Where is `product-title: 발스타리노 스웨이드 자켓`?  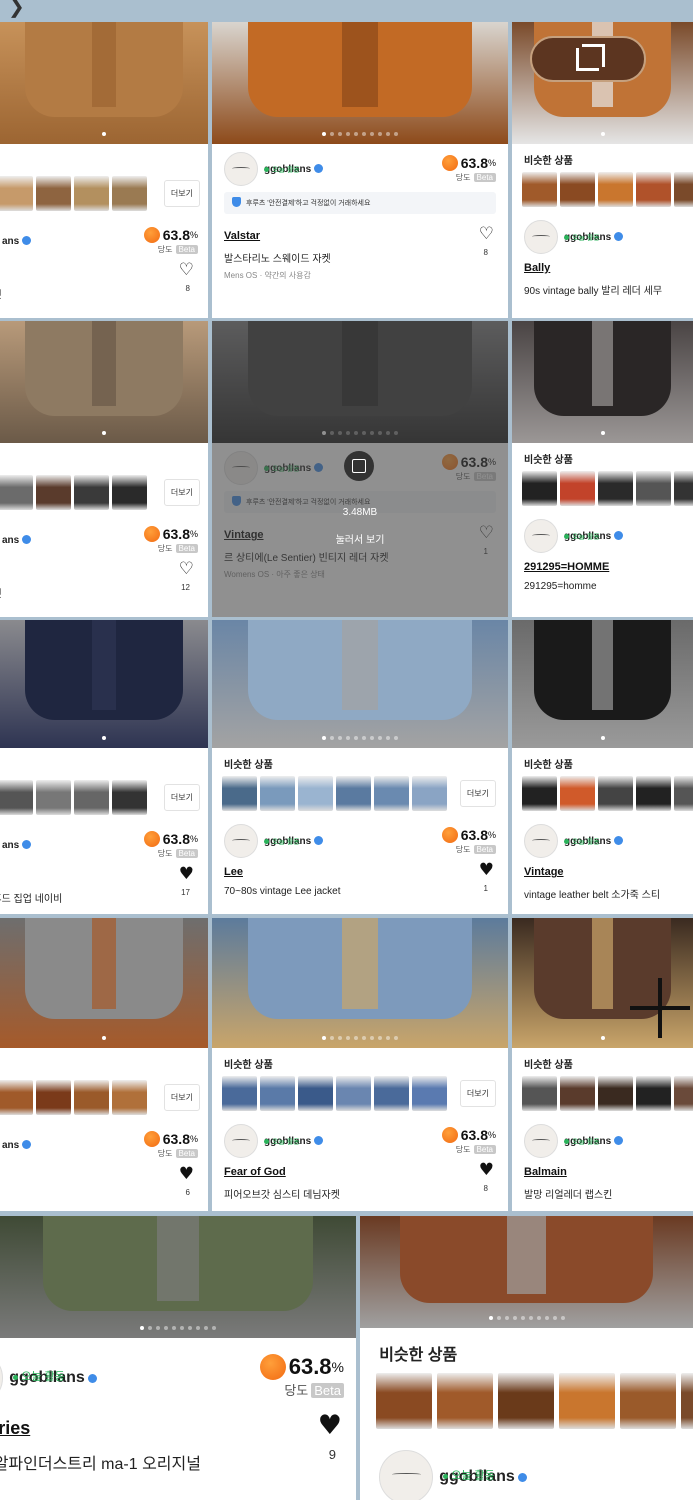 product-title: 발스타리노 스웨이드 자켓 is located at coordinates (277, 257).